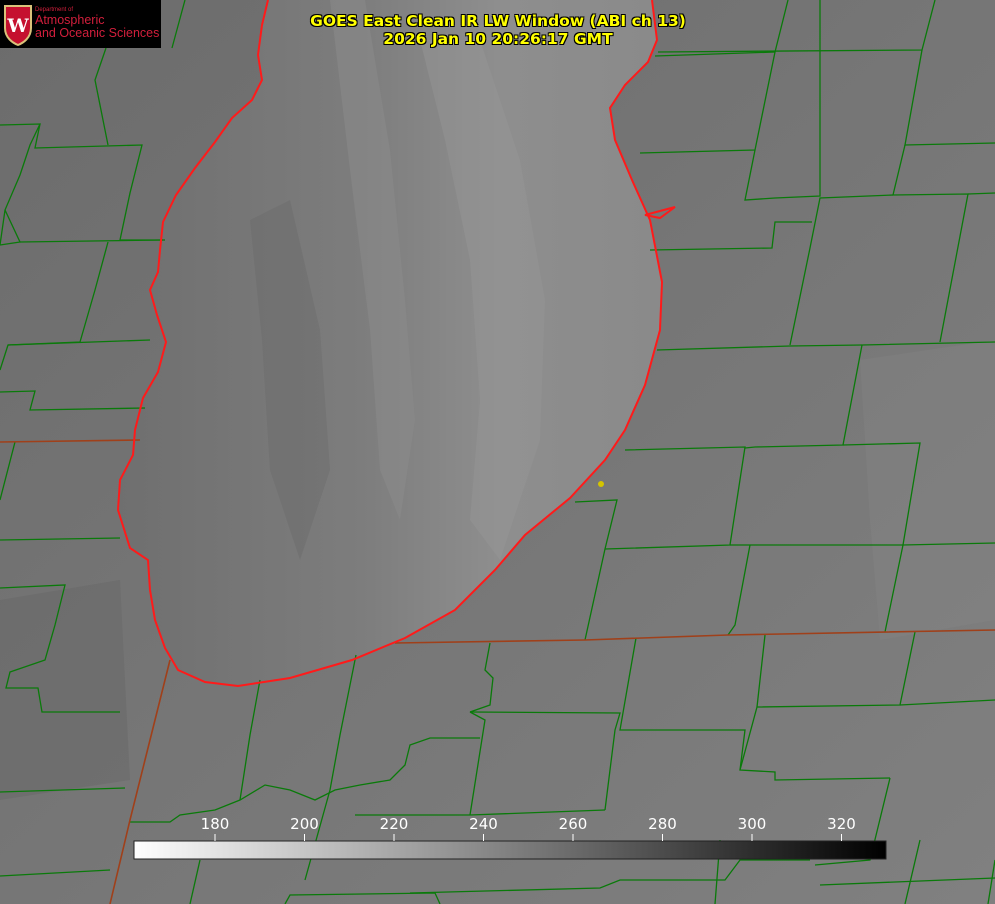 The image size is (995, 904). Describe the element at coordinates (394, 824) in the screenshot. I see `colorbar-tick-label: 220` at that location.